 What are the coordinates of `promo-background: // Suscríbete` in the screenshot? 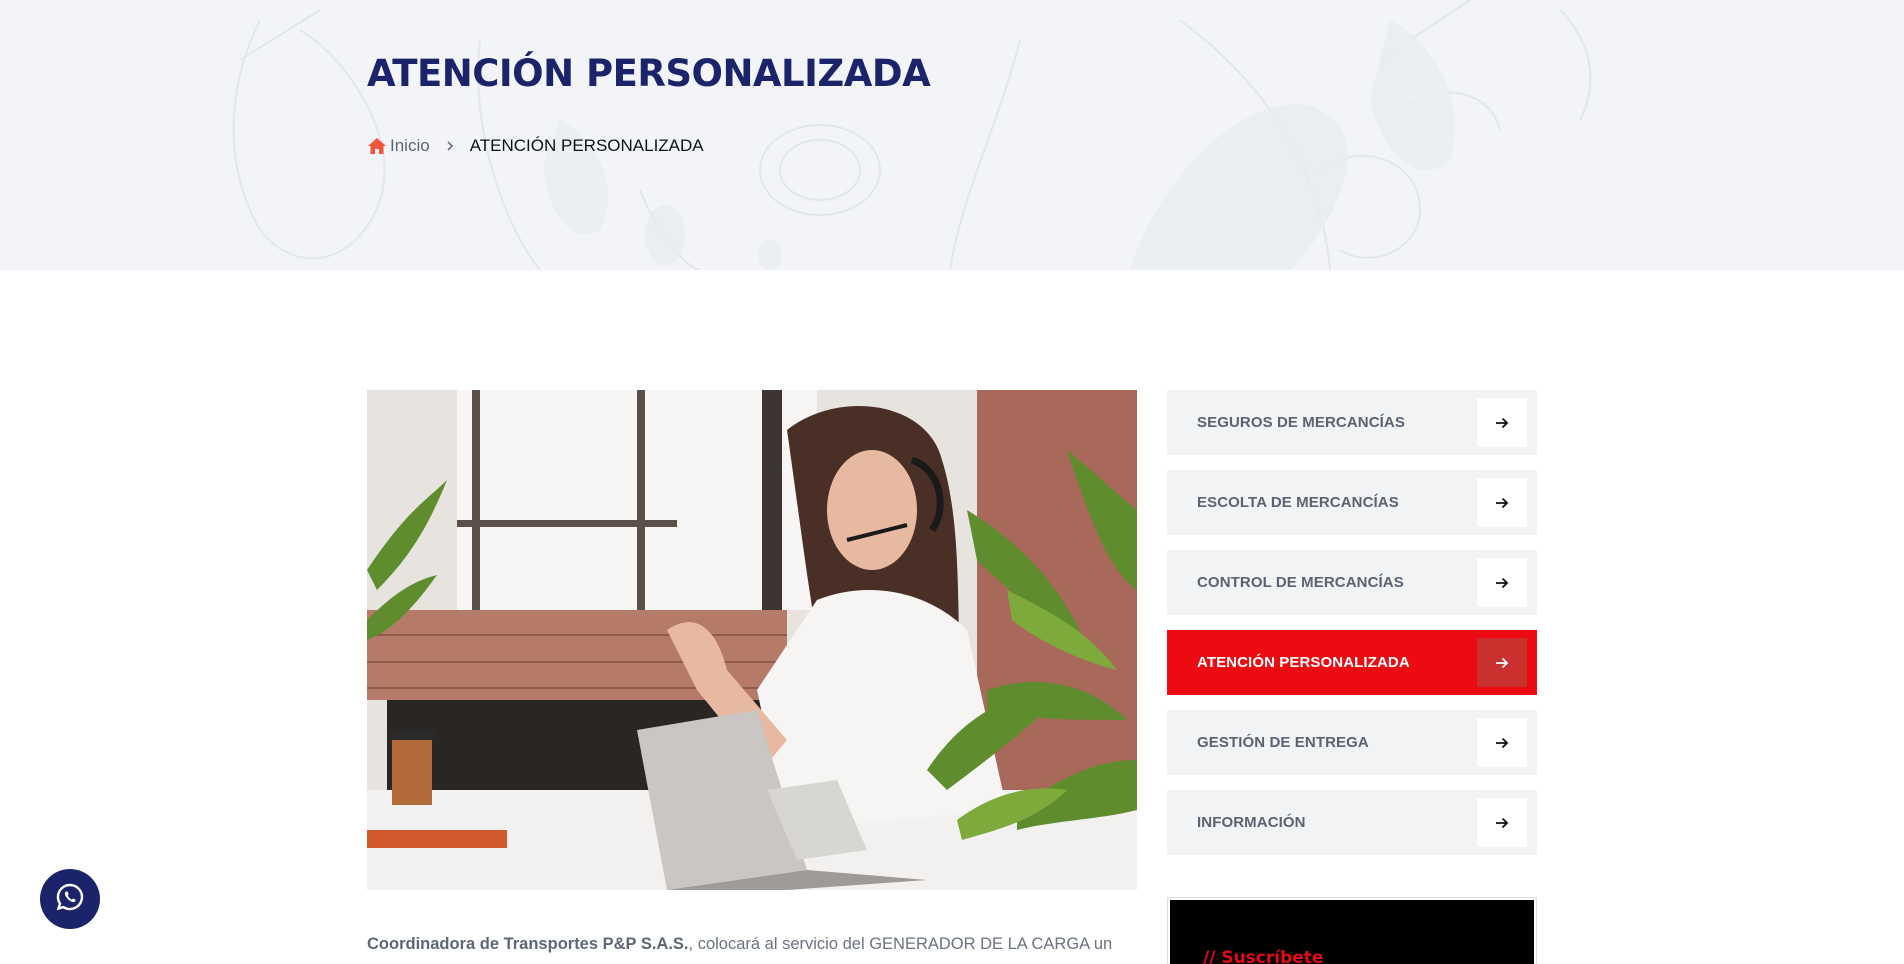 It's located at (1352, 932).